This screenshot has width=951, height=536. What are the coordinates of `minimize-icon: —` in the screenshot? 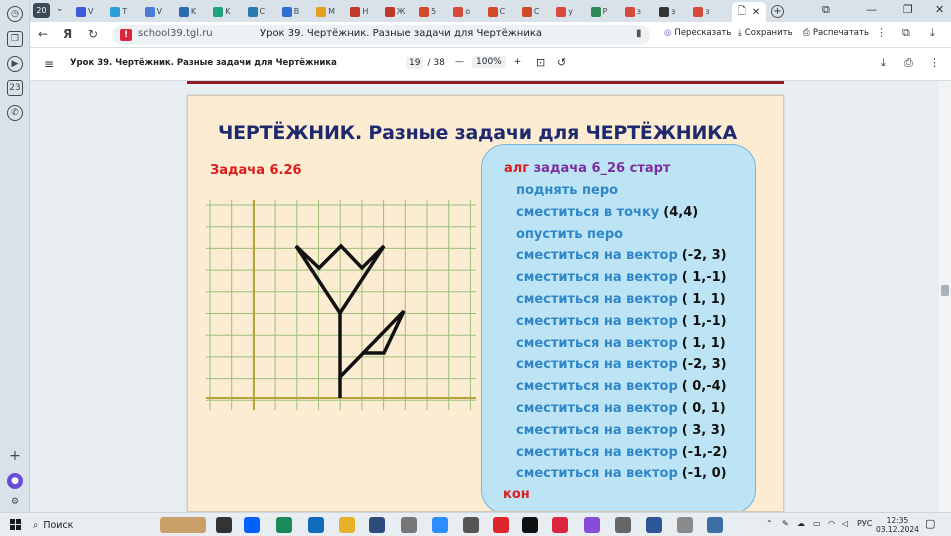 It's located at (871, 9).